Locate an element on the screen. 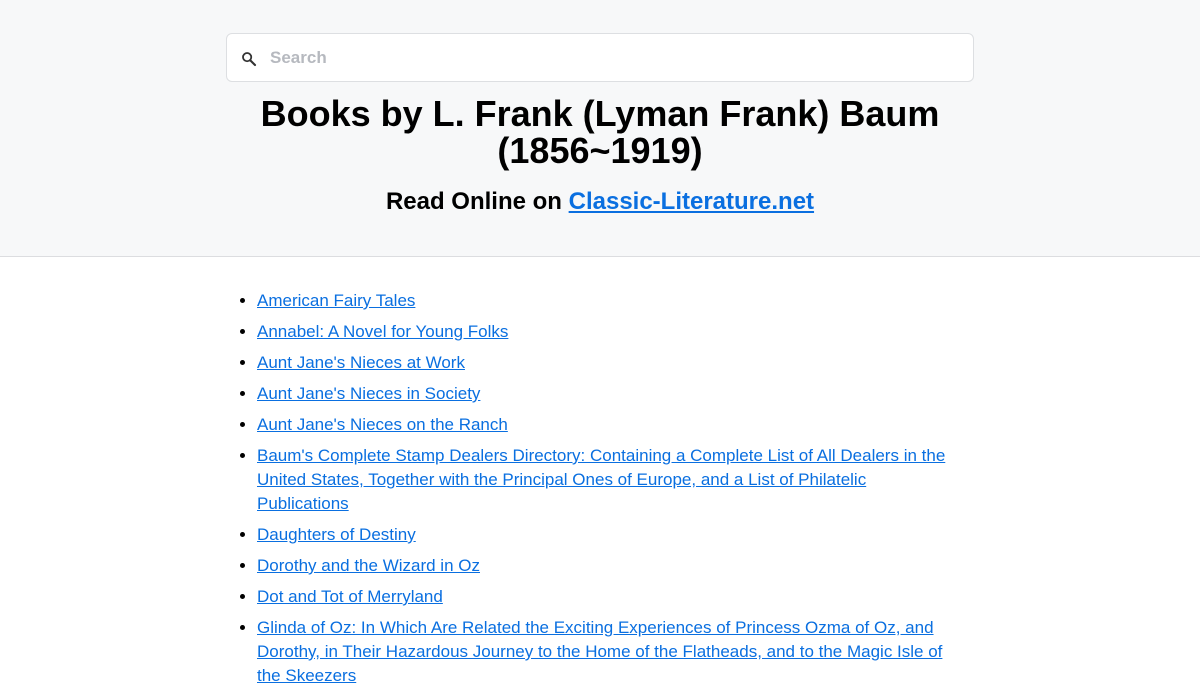 The width and height of the screenshot is (1200, 695). search-input is located at coordinates (615, 58).